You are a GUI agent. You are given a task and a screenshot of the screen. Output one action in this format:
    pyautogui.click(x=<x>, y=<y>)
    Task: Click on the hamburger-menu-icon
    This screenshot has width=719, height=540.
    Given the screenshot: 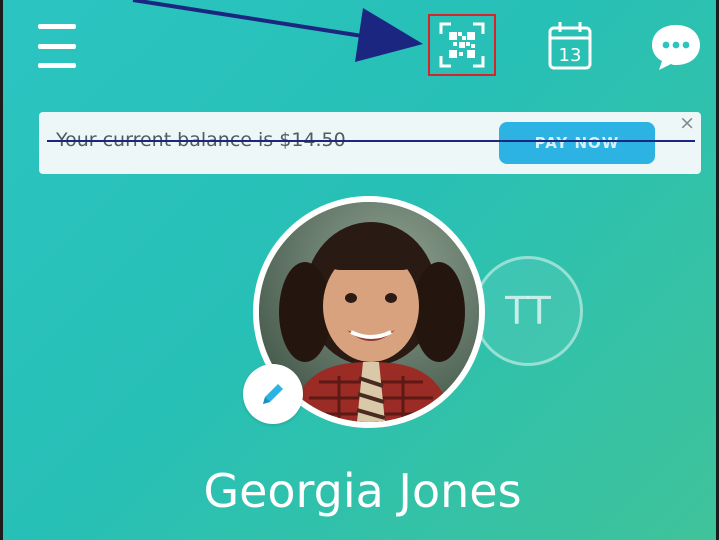 What is the action you would take?
    pyautogui.click(x=57, y=46)
    